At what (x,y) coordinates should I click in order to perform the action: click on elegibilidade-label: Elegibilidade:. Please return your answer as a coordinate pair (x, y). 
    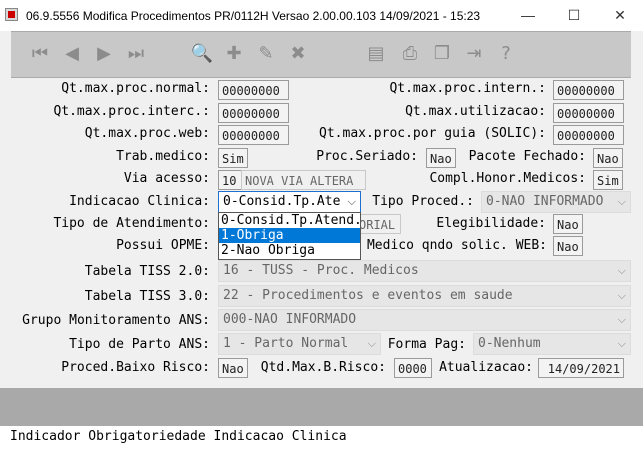
    Looking at the image, I should click on (491, 223).